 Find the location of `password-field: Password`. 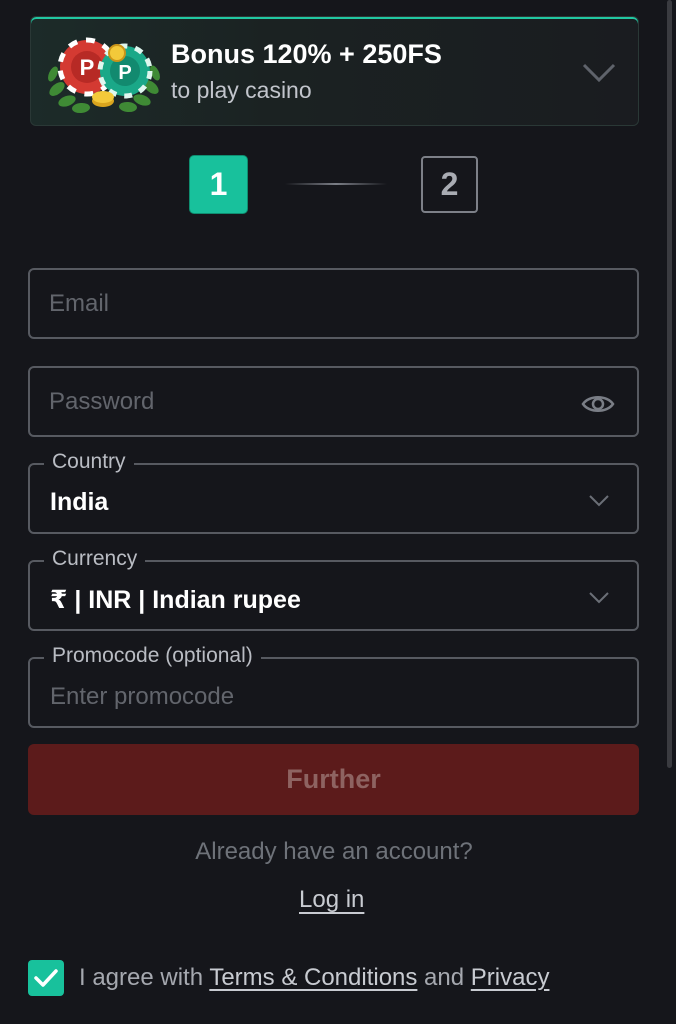

password-field: Password is located at coordinates (333, 401).